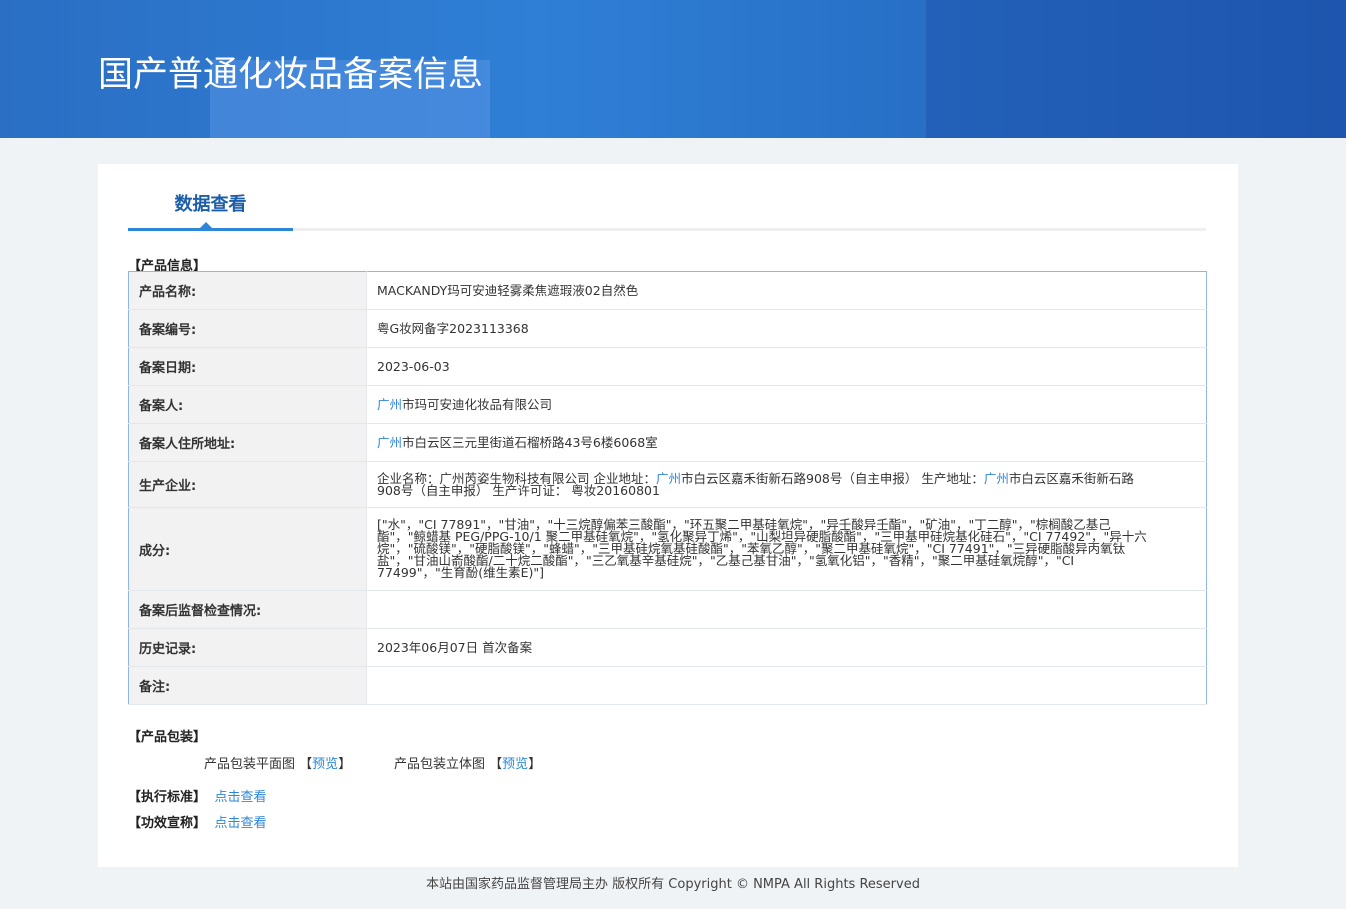  I want to click on section-packaging: 【产品包装】, so click(167, 737).